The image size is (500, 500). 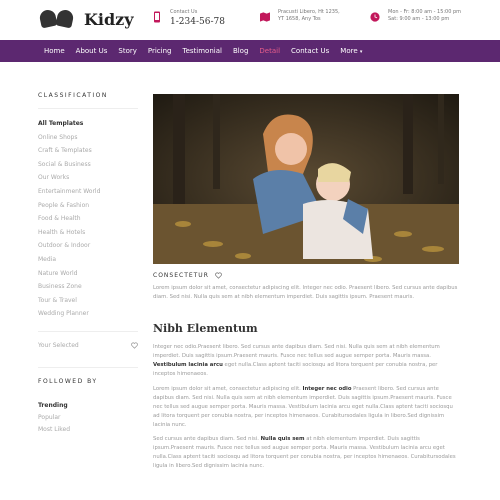 I want to click on followed-by-heading: FOLLOWED BY, so click(x=68, y=381).